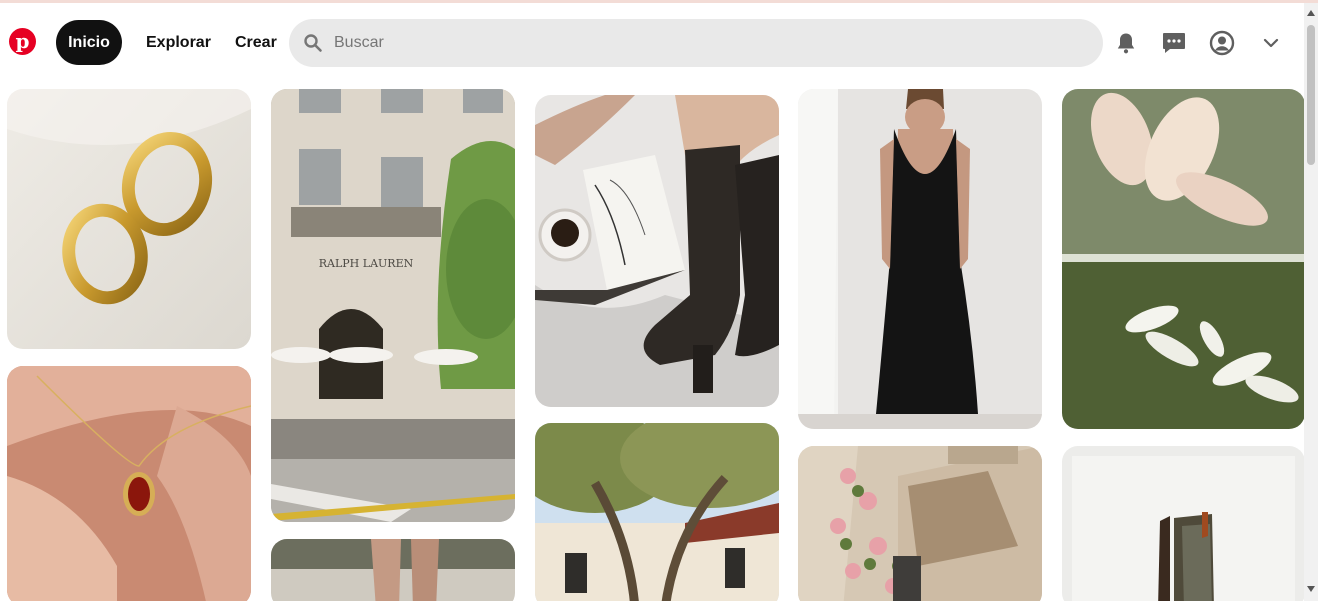  Describe the element at coordinates (178, 42) in the screenshot. I see `nav-explore-link: Explorar` at that location.